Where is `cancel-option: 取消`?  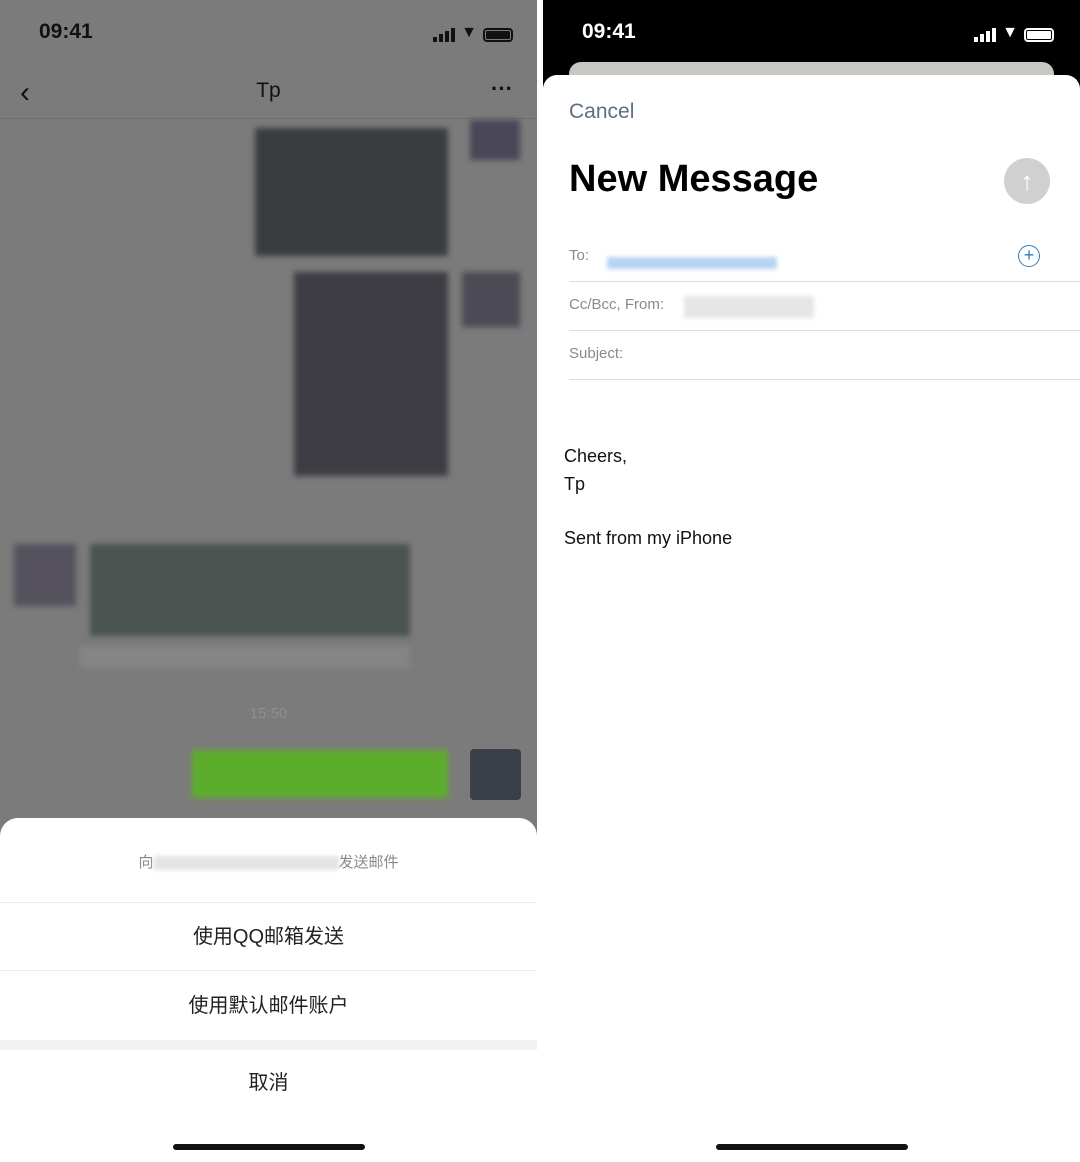 cancel-option: 取消 is located at coordinates (268, 1083).